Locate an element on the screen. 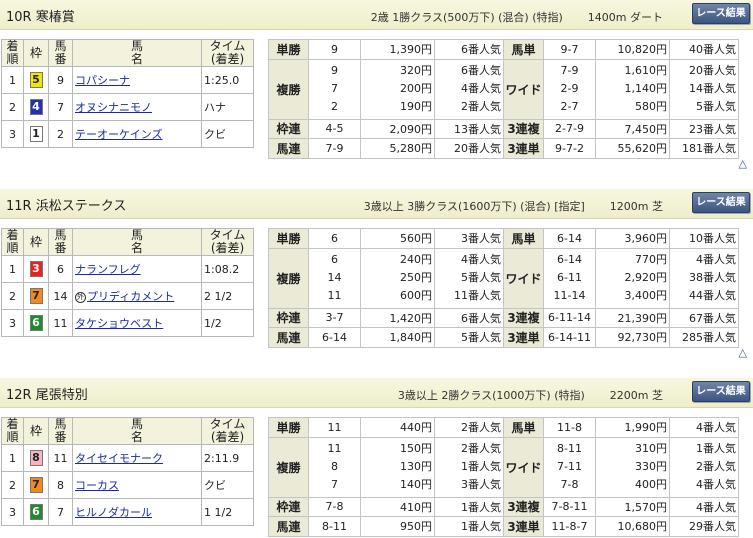  horse-name-link: コパシーナ is located at coordinates (102, 80).